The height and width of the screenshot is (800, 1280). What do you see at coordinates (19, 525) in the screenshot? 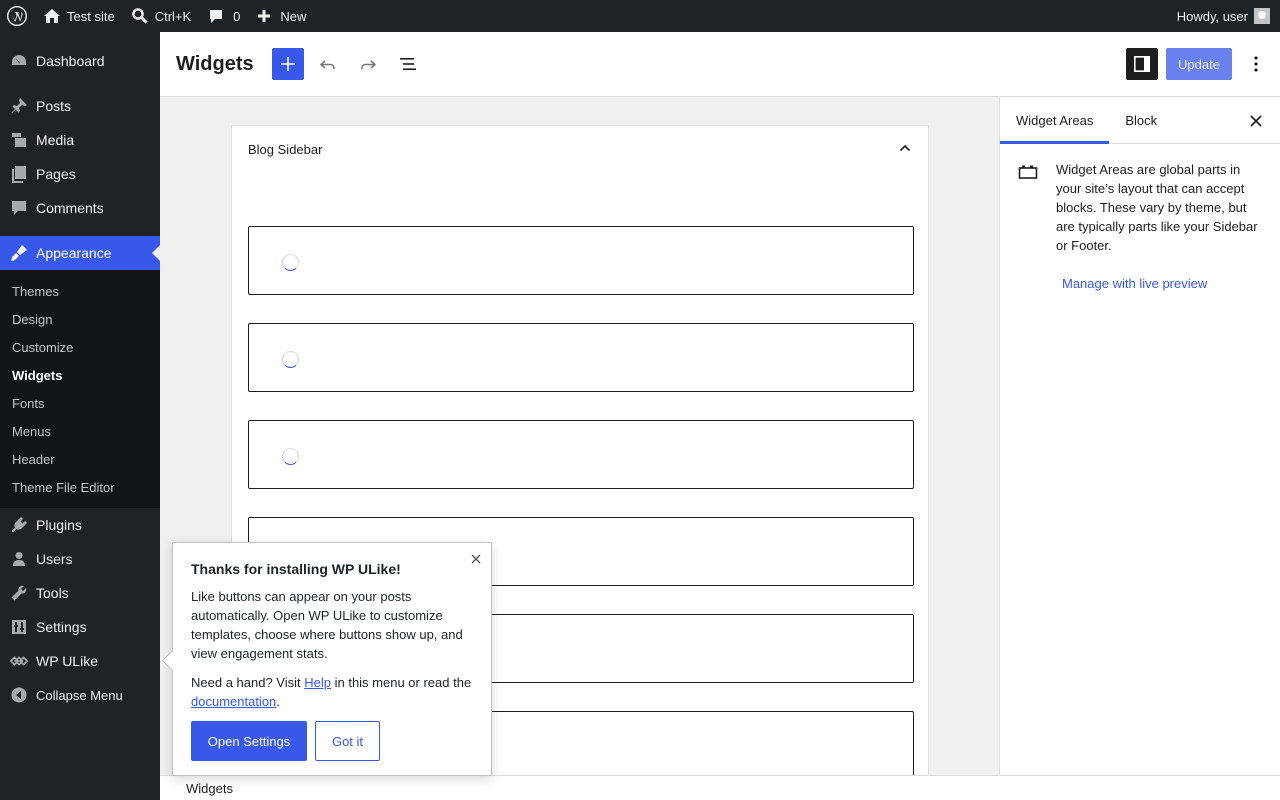
I see `plugin-icon` at bounding box center [19, 525].